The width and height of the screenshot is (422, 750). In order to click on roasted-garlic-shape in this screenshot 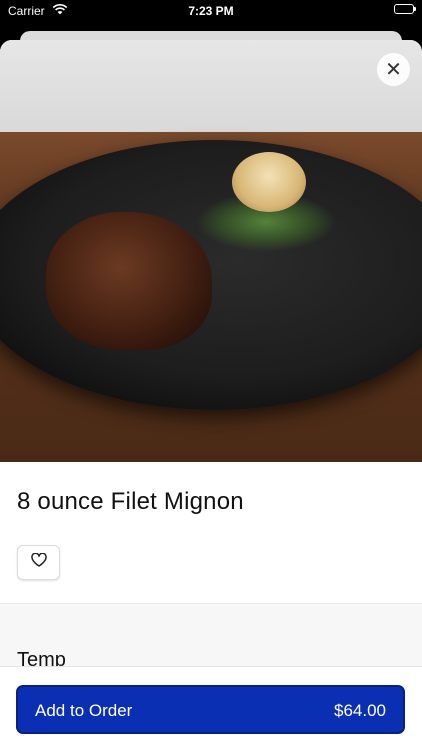, I will do `click(269, 182)`.